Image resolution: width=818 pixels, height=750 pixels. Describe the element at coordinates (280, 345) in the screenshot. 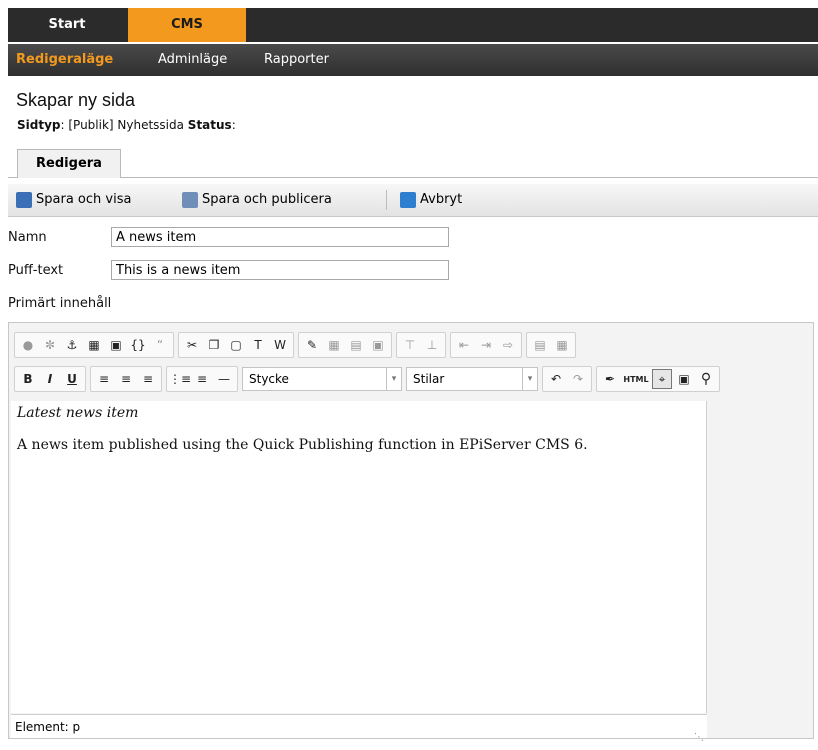

I see `paste-word-icon: W` at that location.